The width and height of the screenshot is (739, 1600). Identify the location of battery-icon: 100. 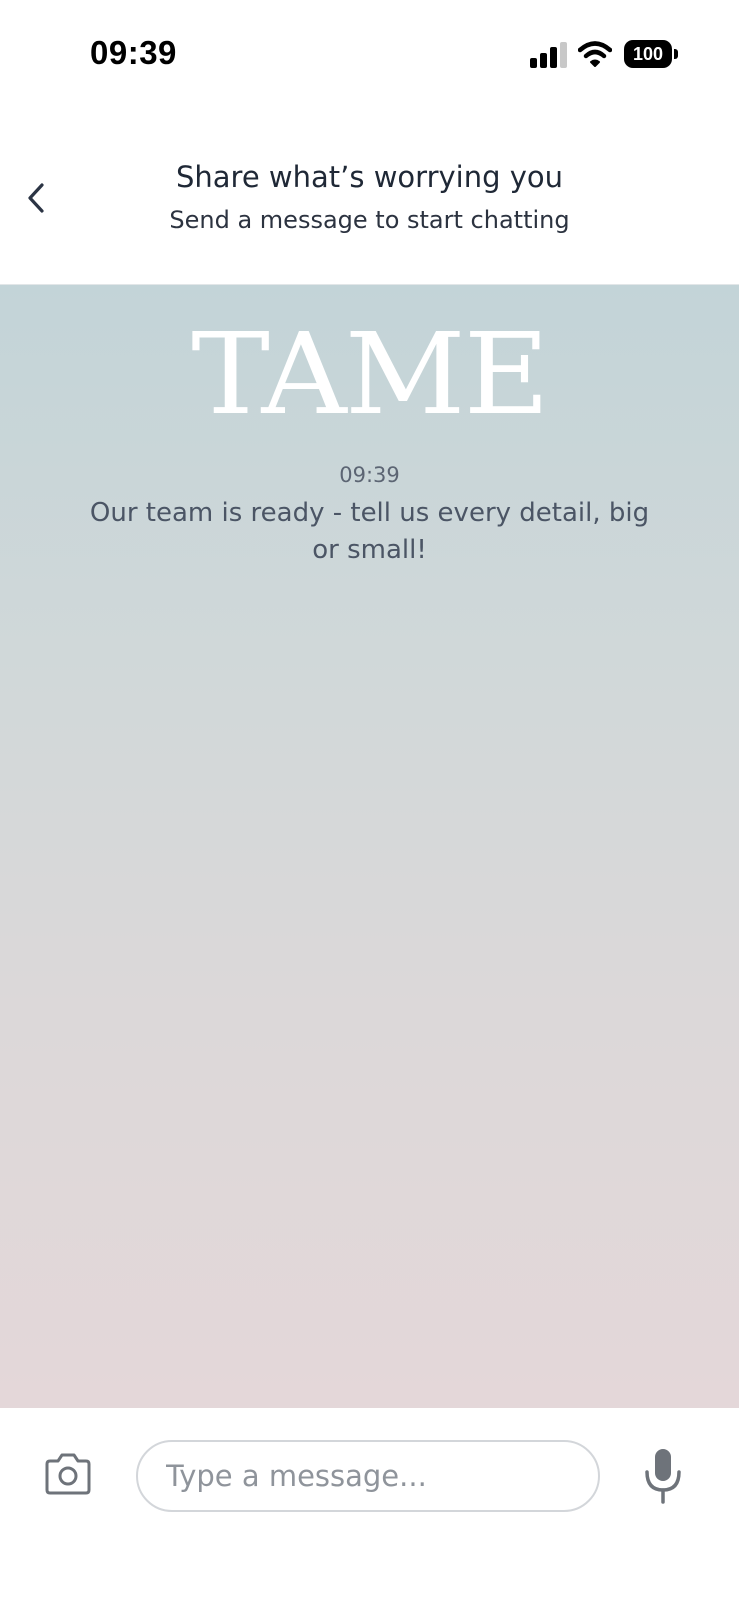
(652, 54).